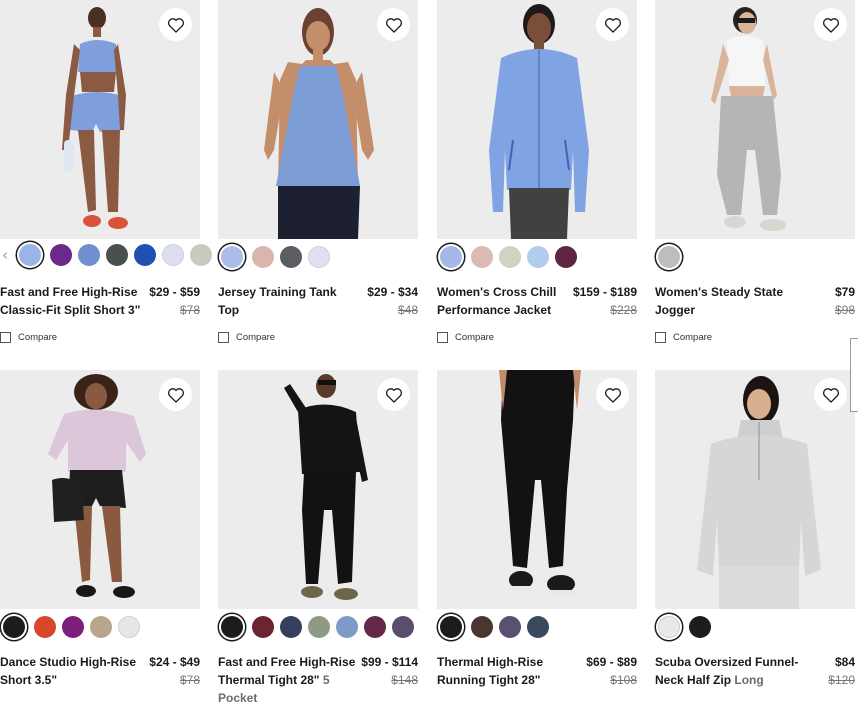 The image size is (858, 707). Describe the element at coordinates (407, 310) in the screenshot. I see `original-price: $48` at that location.